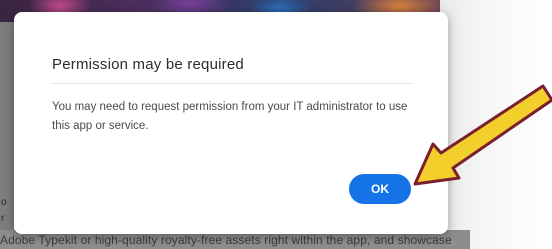 The height and width of the screenshot is (249, 552). What do you see at coordinates (482, 135) in the screenshot?
I see `arrow-pointing-to-ok-icon` at bounding box center [482, 135].